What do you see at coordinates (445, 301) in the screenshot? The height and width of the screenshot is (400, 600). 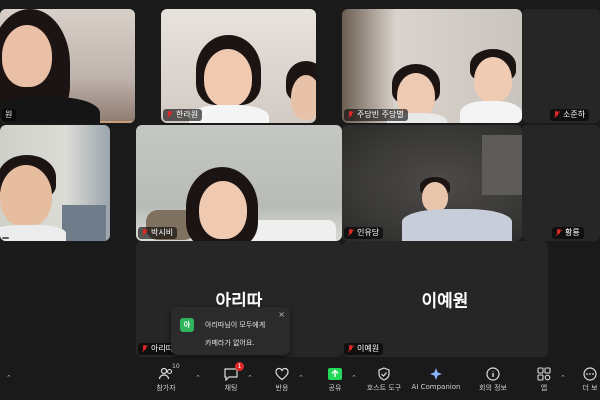 I see `participant-display-name: 이예원` at bounding box center [445, 301].